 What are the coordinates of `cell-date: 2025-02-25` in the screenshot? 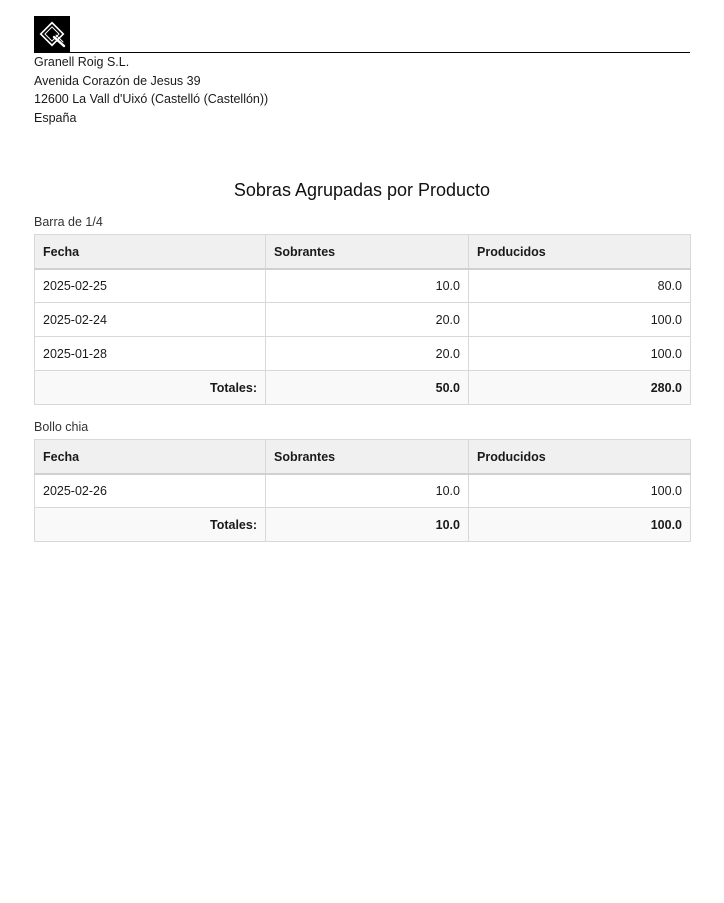 It's located at (150, 286).